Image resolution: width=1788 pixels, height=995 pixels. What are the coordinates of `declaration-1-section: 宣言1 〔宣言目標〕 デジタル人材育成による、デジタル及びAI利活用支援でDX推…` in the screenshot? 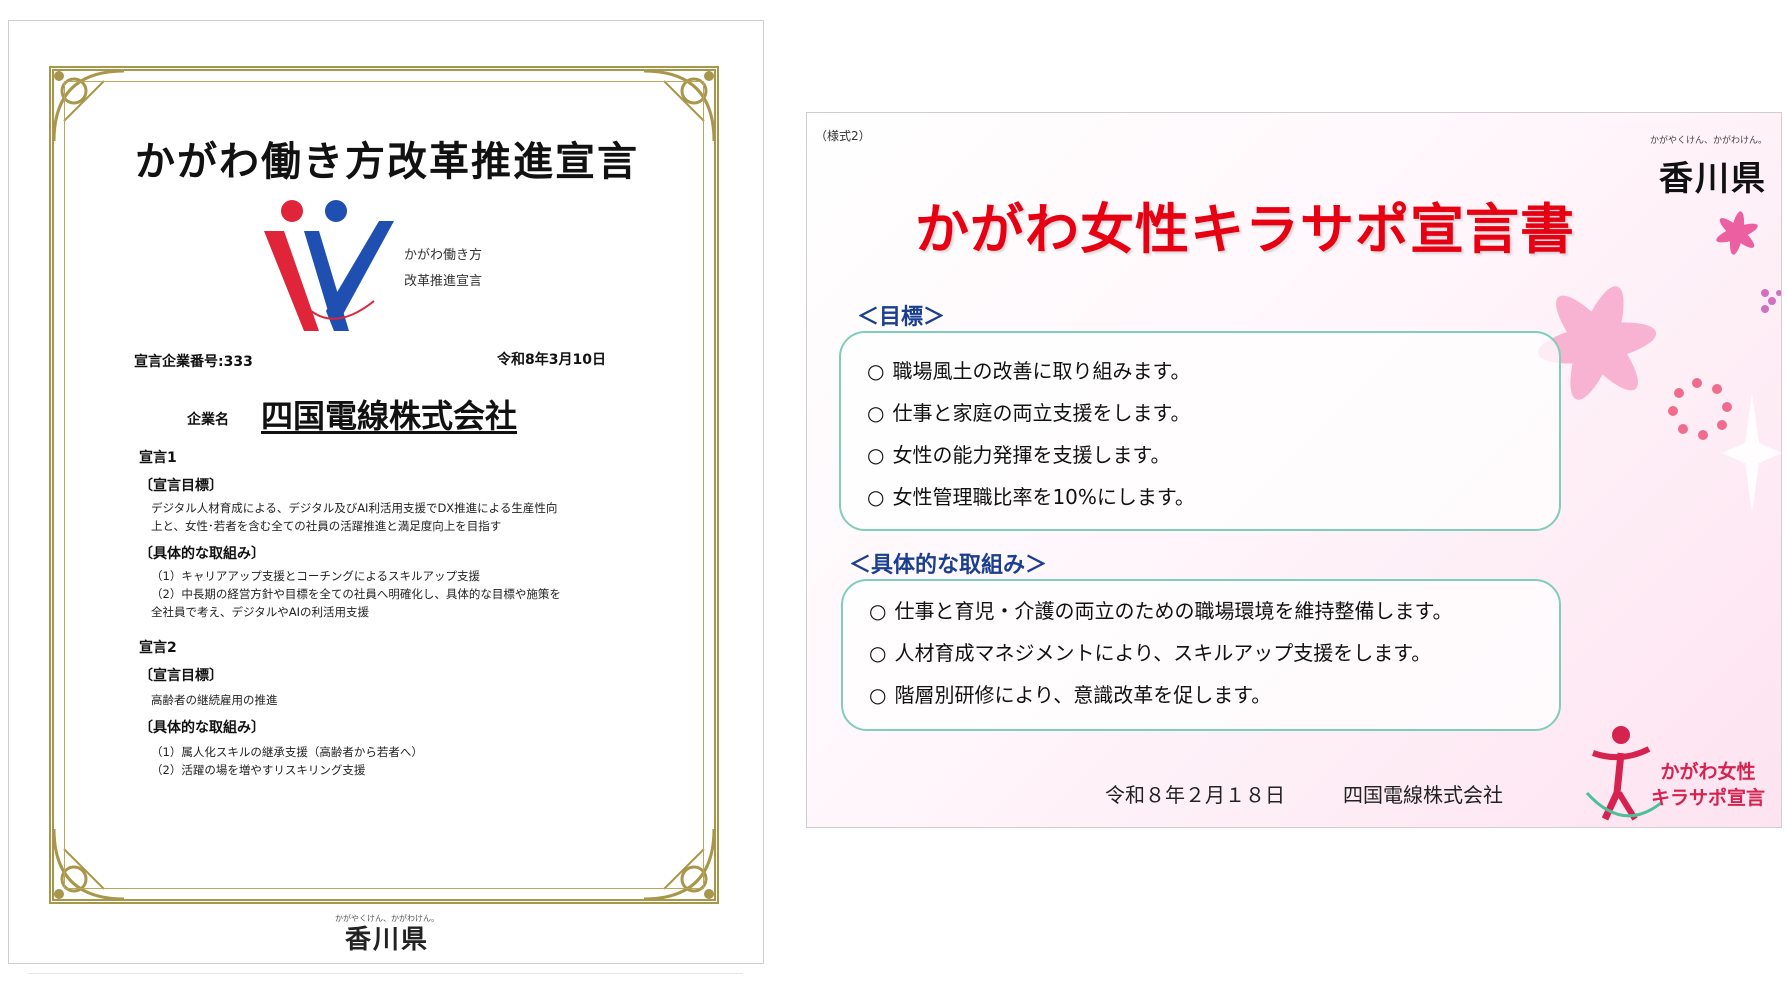 It's located at (389, 534).